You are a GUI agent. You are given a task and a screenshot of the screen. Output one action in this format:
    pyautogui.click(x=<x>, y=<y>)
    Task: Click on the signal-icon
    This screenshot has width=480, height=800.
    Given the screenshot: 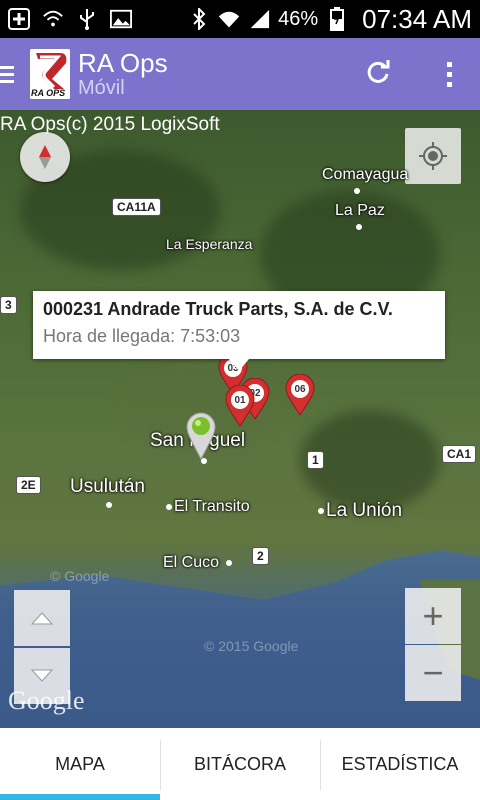 What is the action you would take?
    pyautogui.click(x=259, y=19)
    